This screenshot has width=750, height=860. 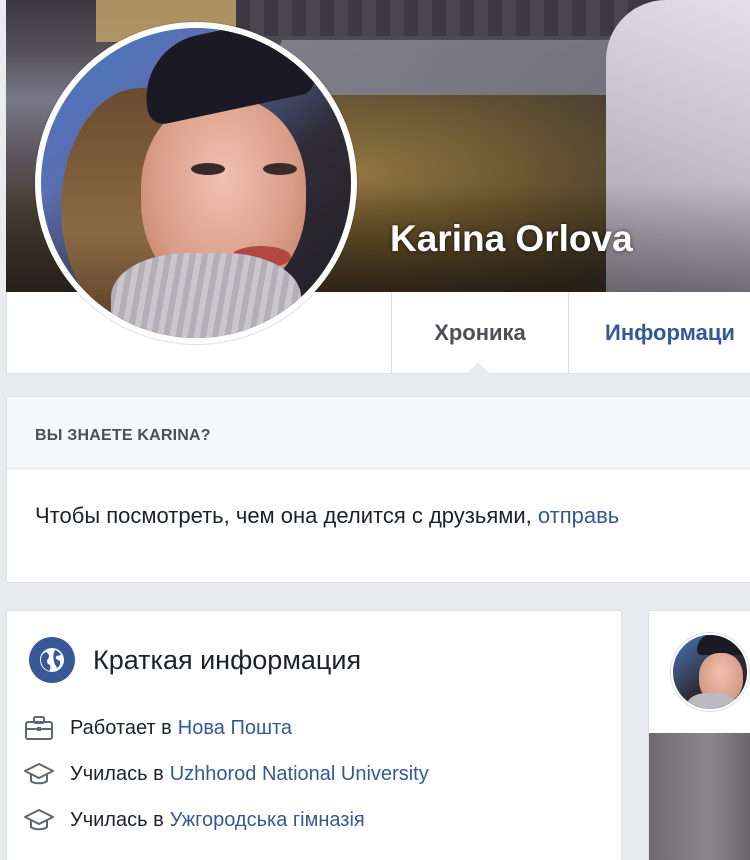 What do you see at coordinates (478, 368) in the screenshot?
I see `active-tab-caret` at bounding box center [478, 368].